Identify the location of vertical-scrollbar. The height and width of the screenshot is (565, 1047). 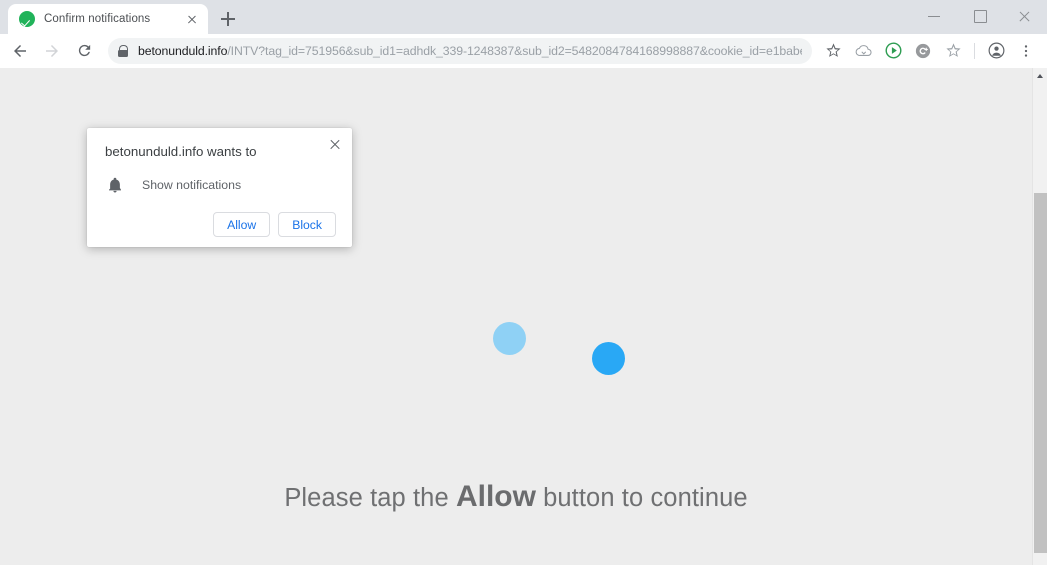
(1039, 316).